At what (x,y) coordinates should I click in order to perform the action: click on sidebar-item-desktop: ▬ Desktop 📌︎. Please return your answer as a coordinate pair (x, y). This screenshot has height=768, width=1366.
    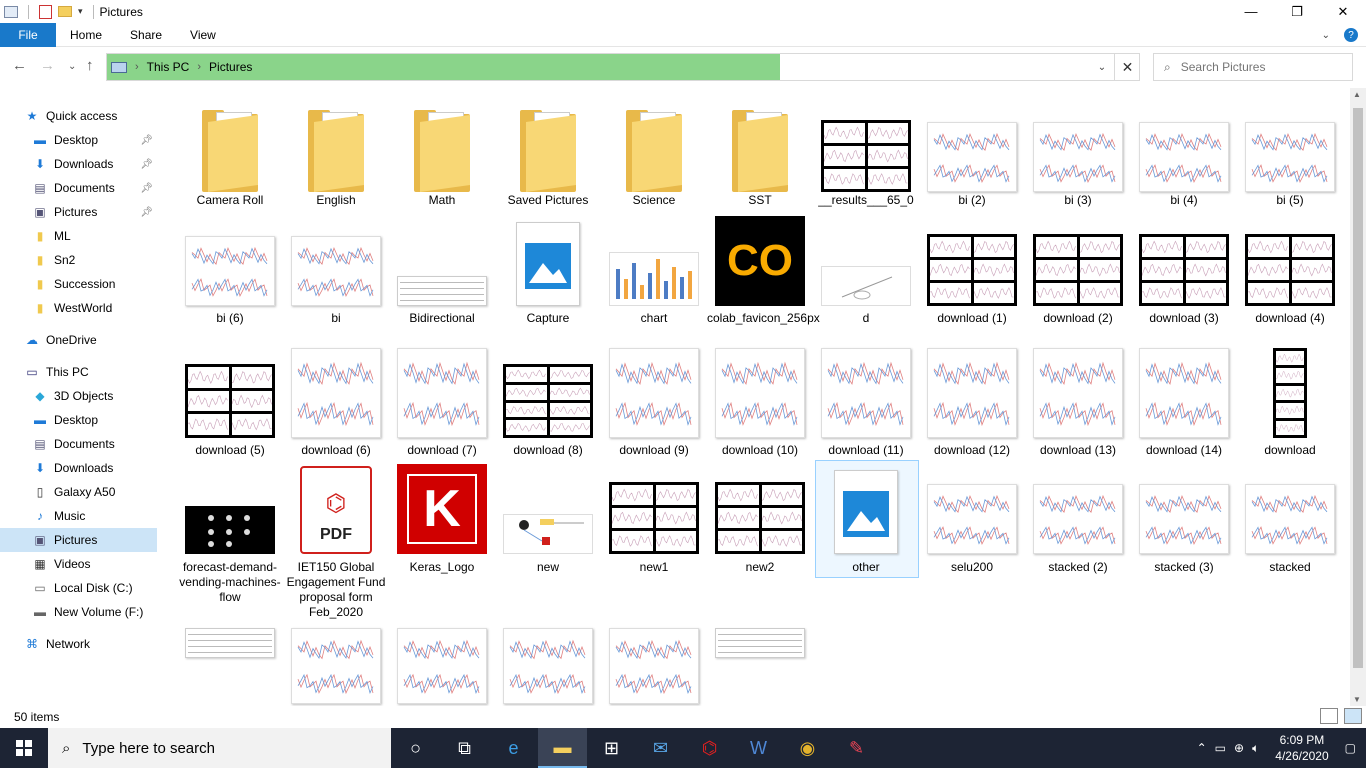
    Looking at the image, I should click on (78, 140).